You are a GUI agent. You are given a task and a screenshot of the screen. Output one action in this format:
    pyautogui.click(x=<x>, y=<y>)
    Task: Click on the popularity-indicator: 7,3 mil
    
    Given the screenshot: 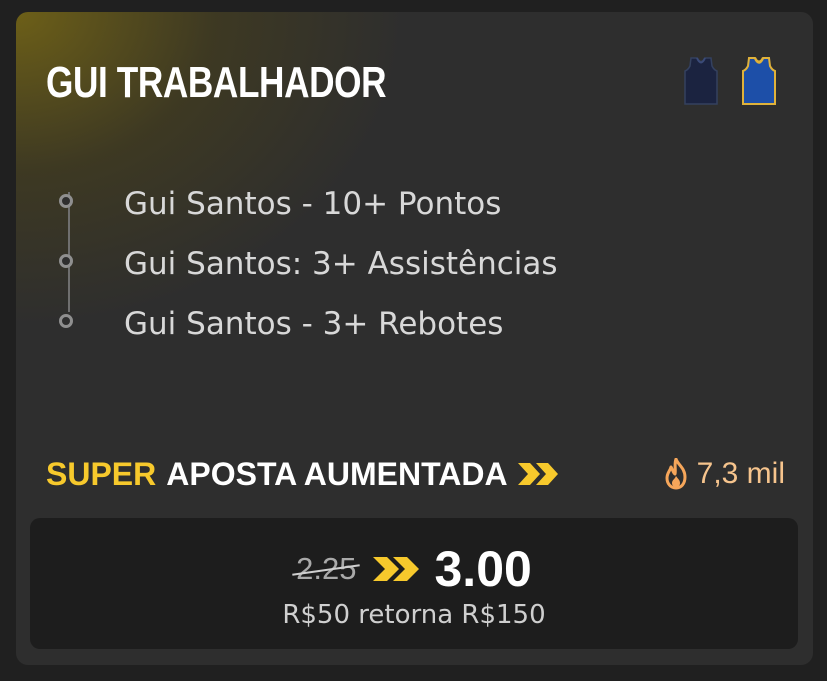 What is the action you would take?
    pyautogui.click(x=724, y=474)
    